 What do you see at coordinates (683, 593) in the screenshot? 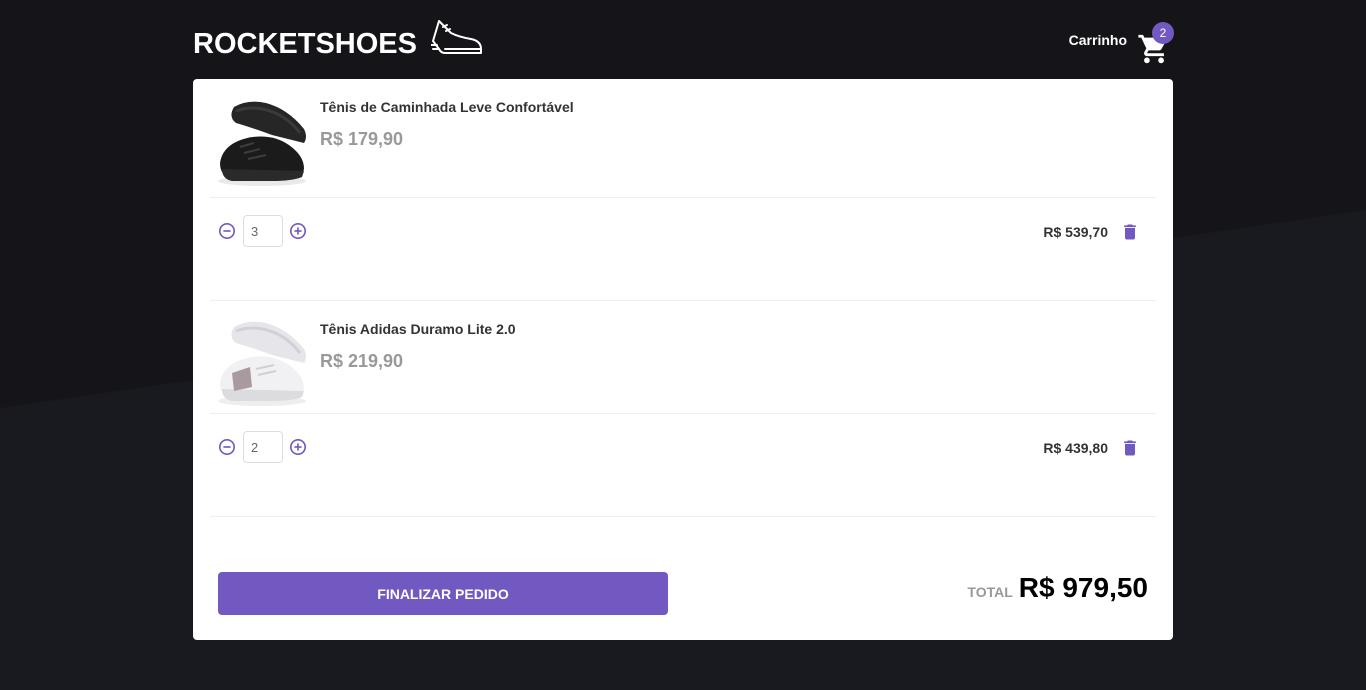
I see `cart-footer: FINALIZAR PEDIDO TOTAL R$ 979,50` at bounding box center [683, 593].